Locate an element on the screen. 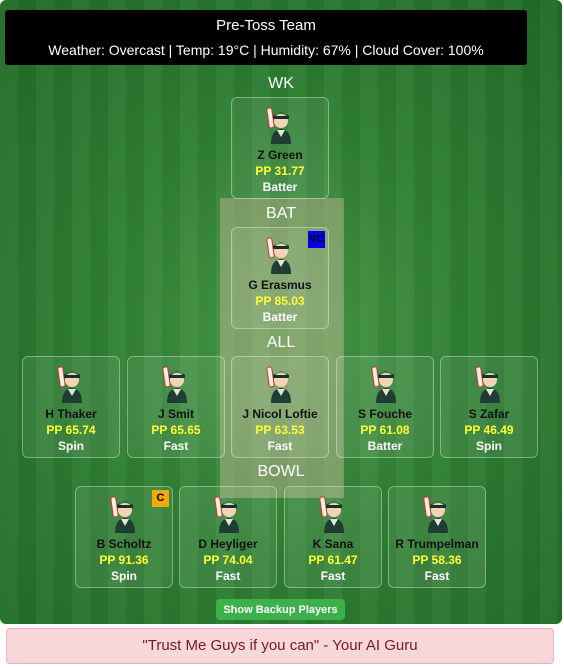  player-name: J Smit is located at coordinates (175, 414).